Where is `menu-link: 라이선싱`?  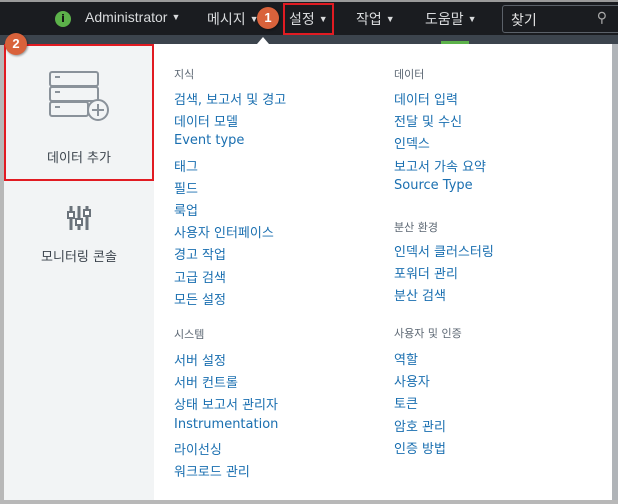 menu-link: 라이선싱 is located at coordinates (198, 448).